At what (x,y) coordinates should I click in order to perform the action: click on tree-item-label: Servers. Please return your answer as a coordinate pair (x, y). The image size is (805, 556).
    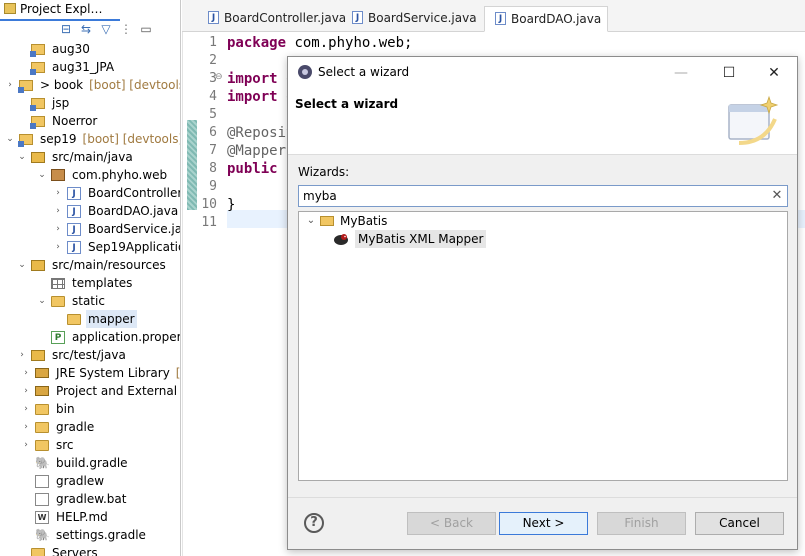
    Looking at the image, I should click on (75, 551).